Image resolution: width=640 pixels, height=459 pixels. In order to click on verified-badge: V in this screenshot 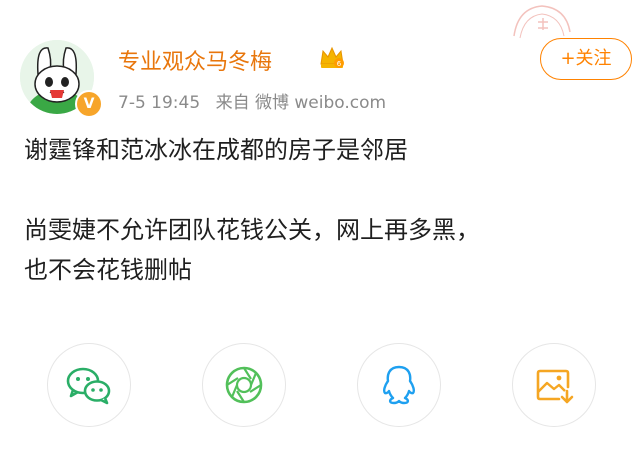, I will do `click(89, 104)`.